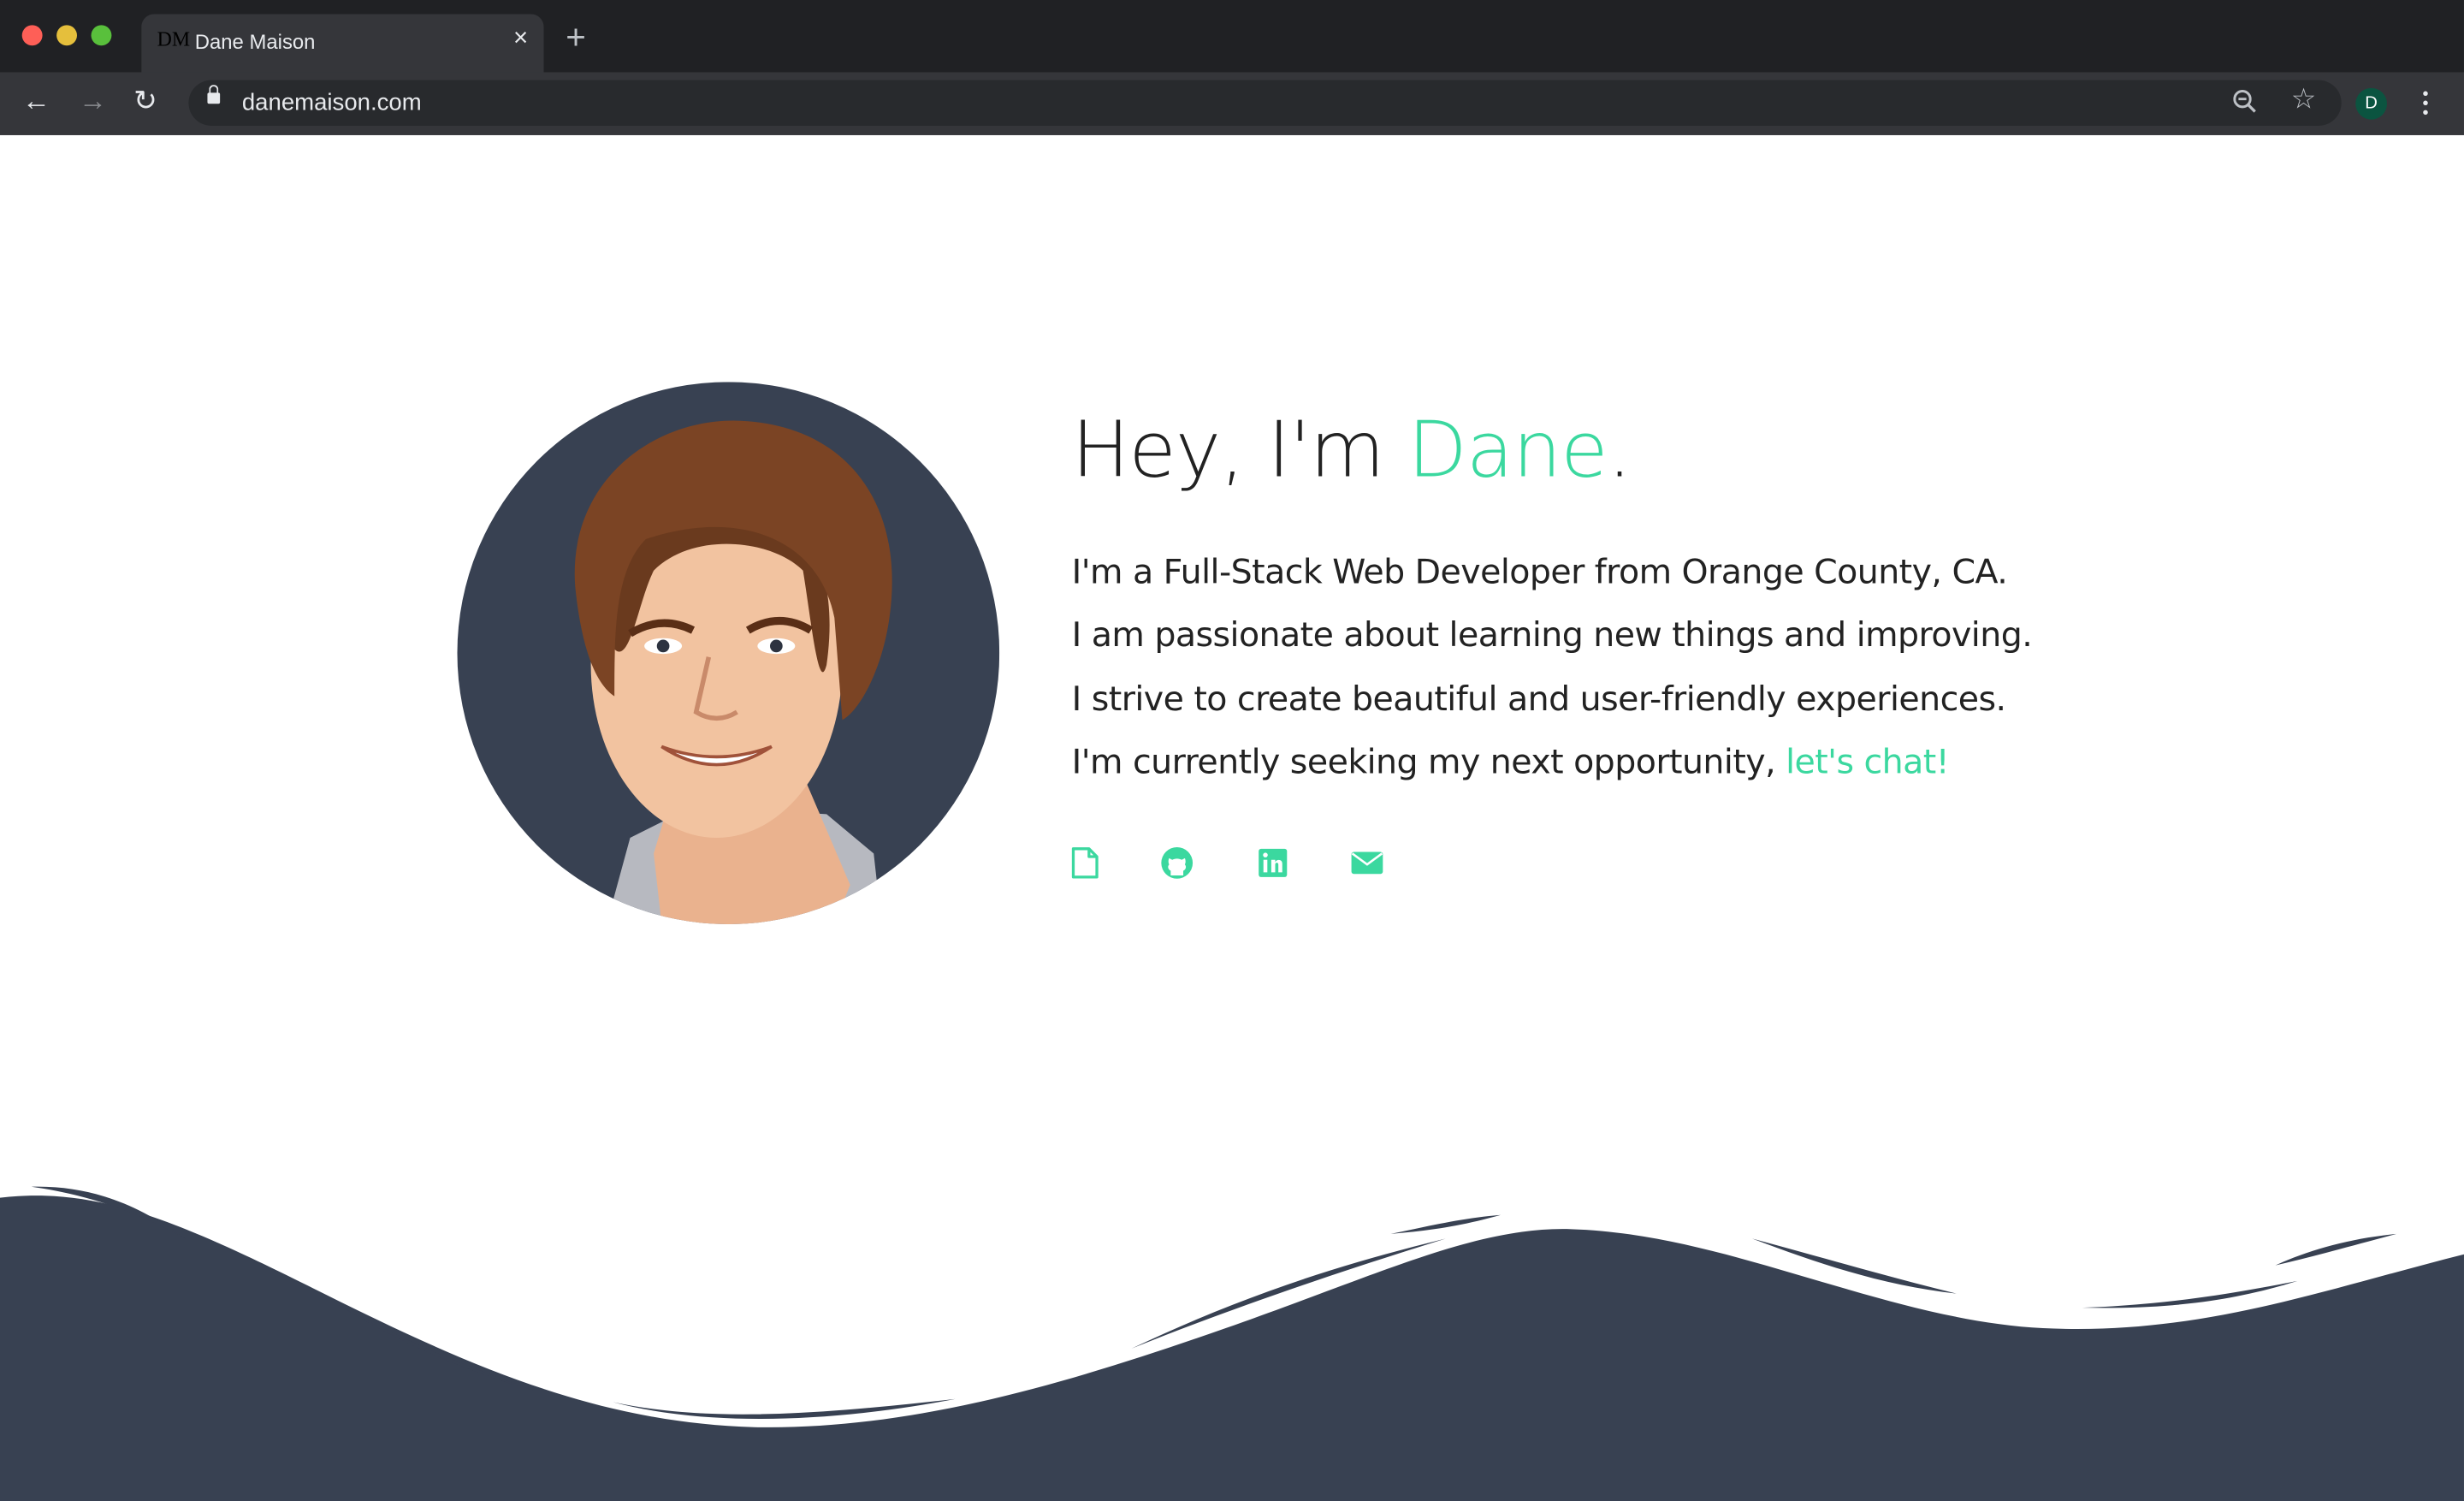 Image resolution: width=2464 pixels, height=1501 pixels. I want to click on name-highlight: Dane, so click(1507, 450).